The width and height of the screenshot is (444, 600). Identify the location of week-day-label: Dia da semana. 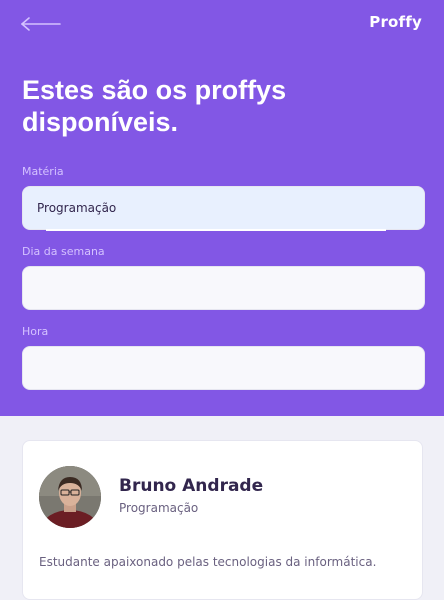
(63, 251).